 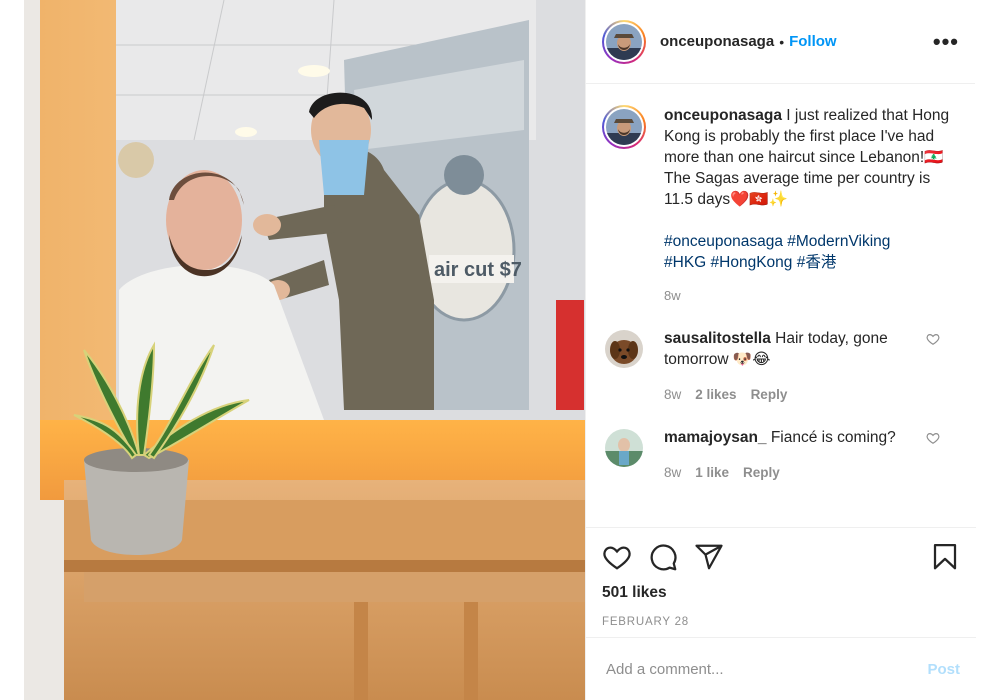 I want to click on comment-icon, so click(x=663, y=557).